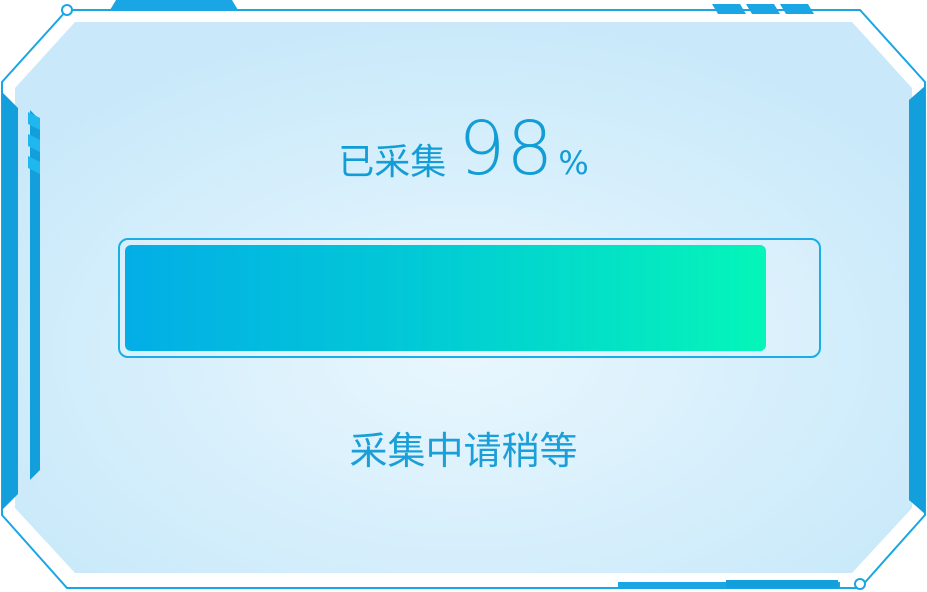 Image resolution: width=927 pixels, height=592 pixels. Describe the element at coordinates (573, 163) in the screenshot. I see `percent-unit: %` at that location.